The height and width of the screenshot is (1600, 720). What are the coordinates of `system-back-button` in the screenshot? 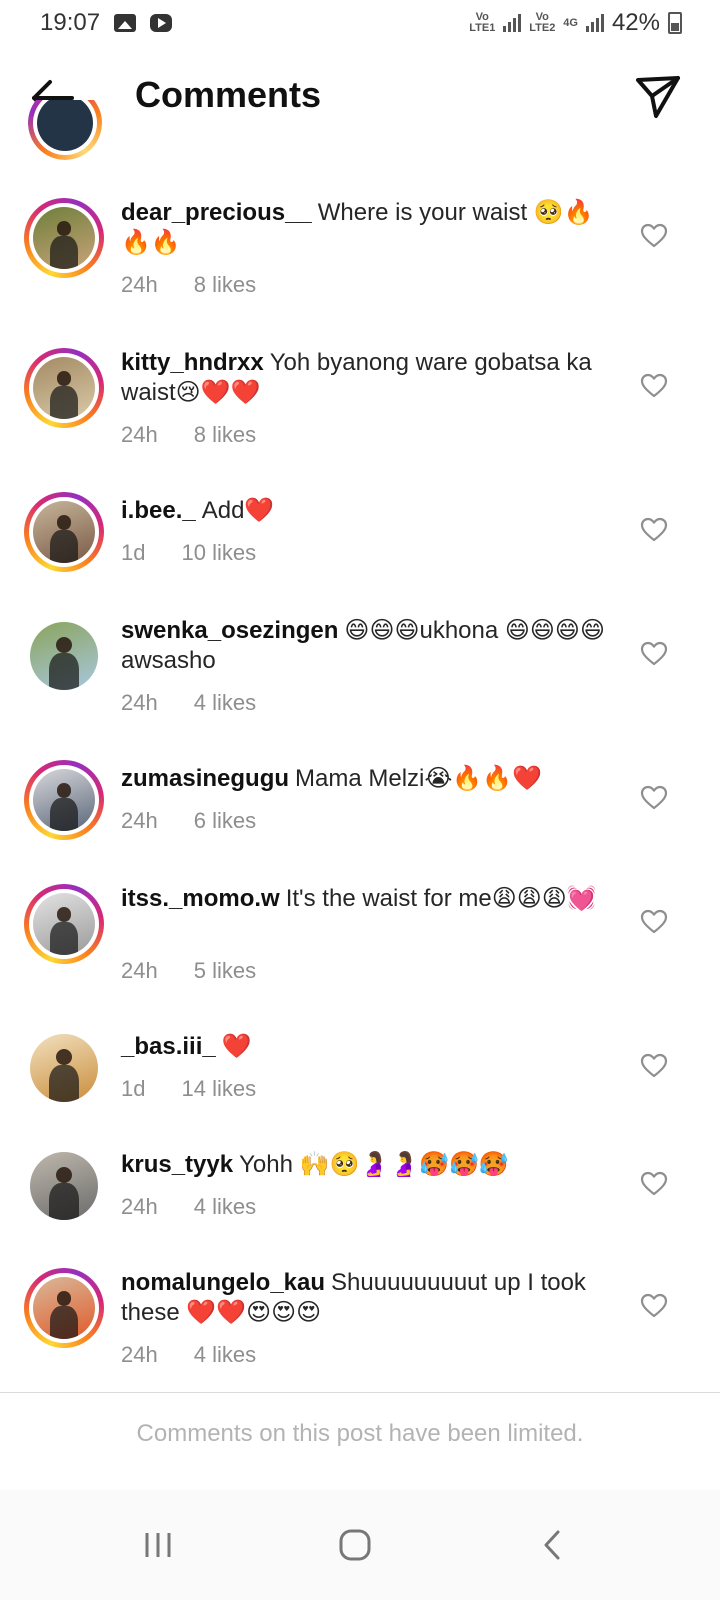 It's located at (552, 1545).